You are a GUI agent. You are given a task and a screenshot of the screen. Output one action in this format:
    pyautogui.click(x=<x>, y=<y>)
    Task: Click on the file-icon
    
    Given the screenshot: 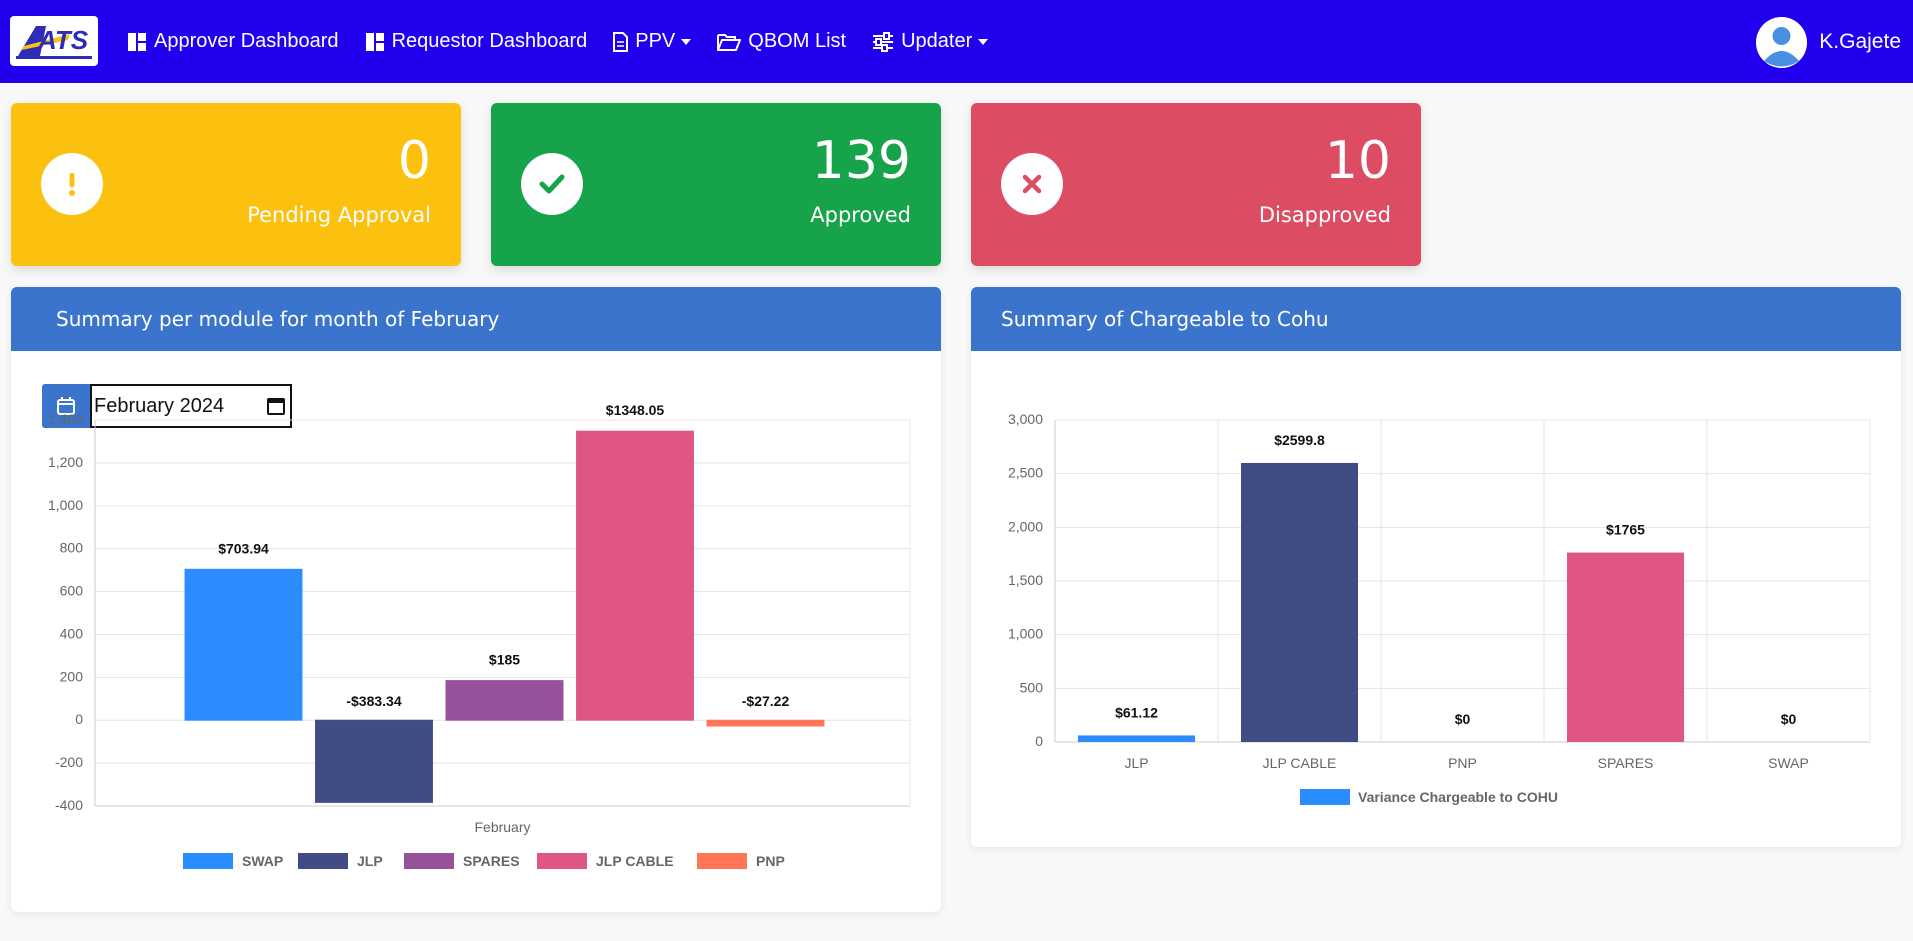 What is the action you would take?
    pyautogui.click(x=621, y=41)
    